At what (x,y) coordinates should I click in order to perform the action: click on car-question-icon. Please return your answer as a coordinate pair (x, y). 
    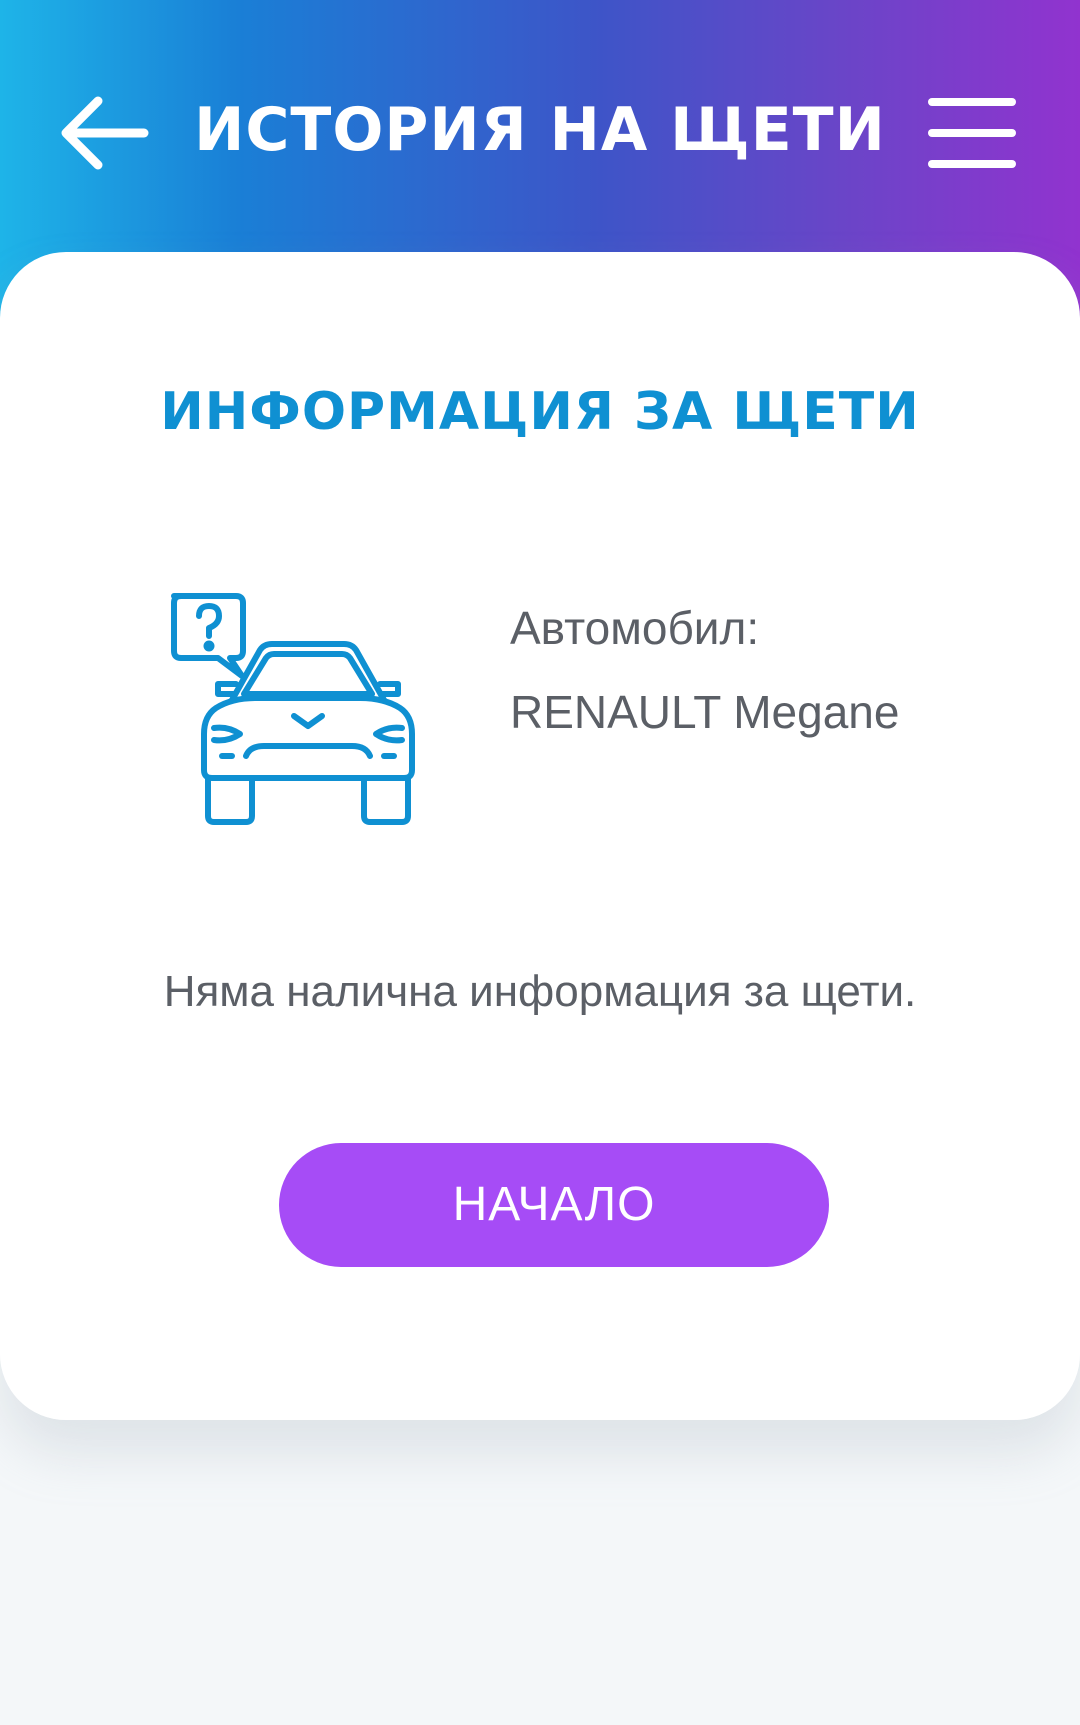
    Looking at the image, I should click on (308, 709).